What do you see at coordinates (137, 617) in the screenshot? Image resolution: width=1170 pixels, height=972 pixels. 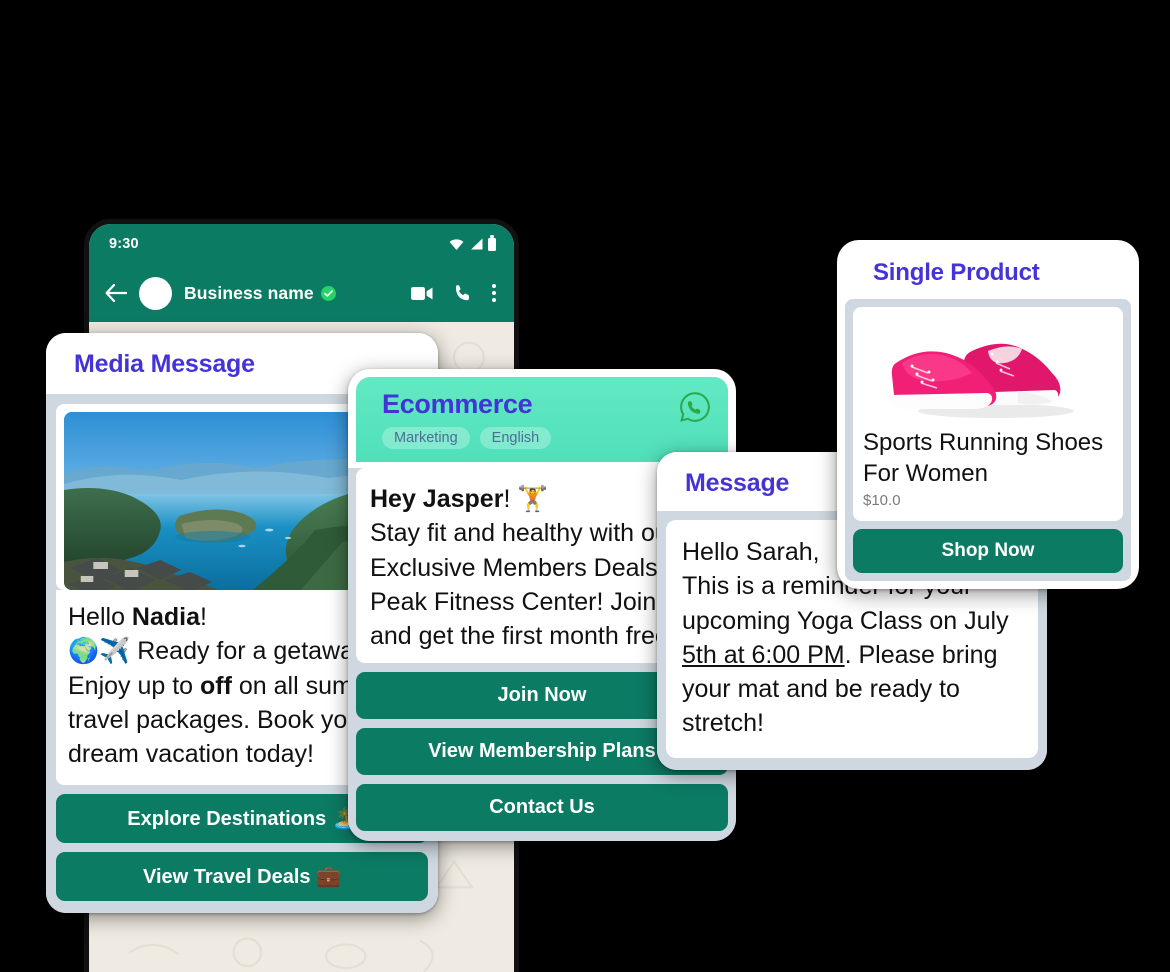 I see `media-text-line1: Hello Nadia!` at bounding box center [137, 617].